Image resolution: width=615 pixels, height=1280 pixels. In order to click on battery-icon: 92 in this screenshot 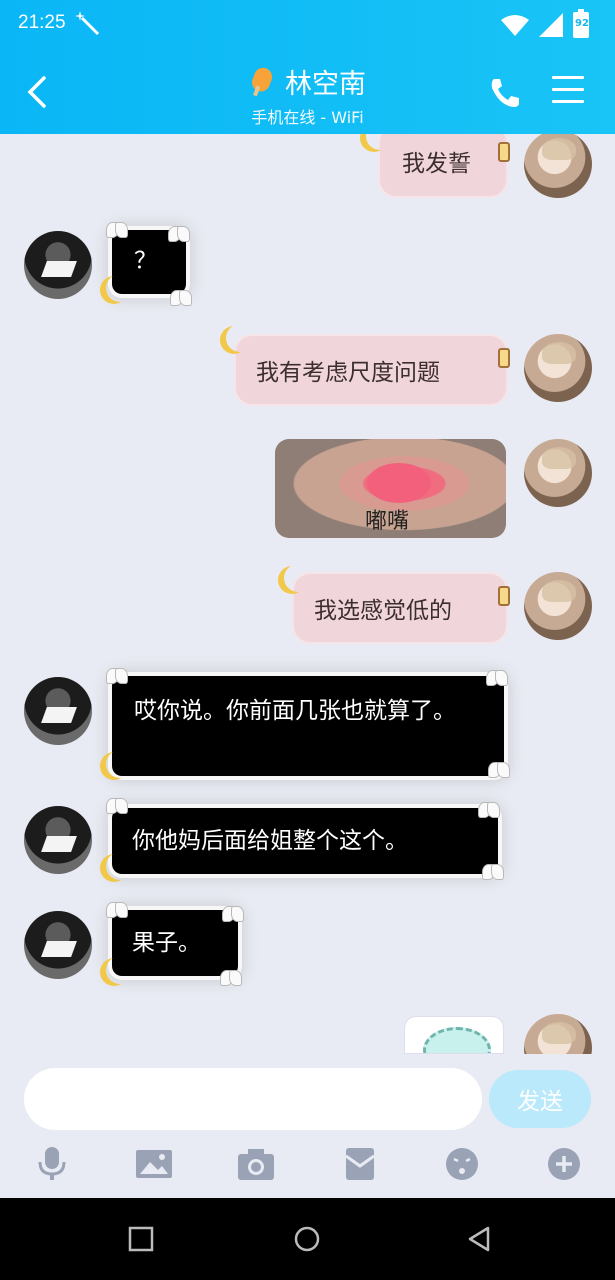, I will do `click(581, 23)`.